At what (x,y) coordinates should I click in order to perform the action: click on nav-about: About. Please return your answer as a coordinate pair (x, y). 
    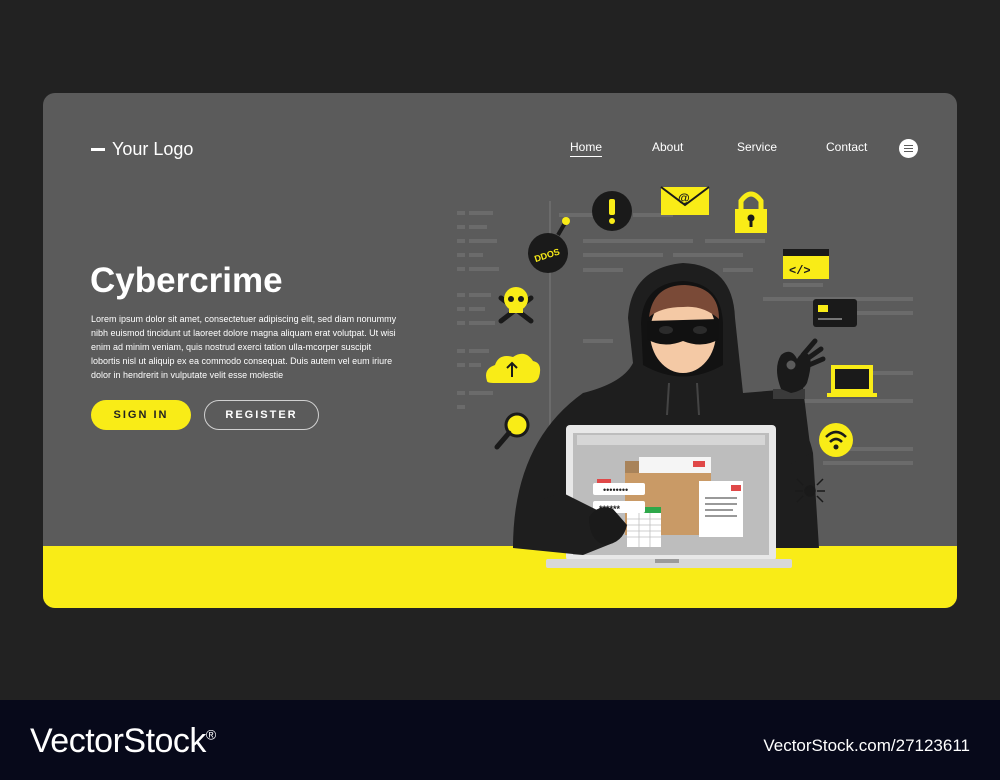
    Looking at the image, I should click on (667, 147).